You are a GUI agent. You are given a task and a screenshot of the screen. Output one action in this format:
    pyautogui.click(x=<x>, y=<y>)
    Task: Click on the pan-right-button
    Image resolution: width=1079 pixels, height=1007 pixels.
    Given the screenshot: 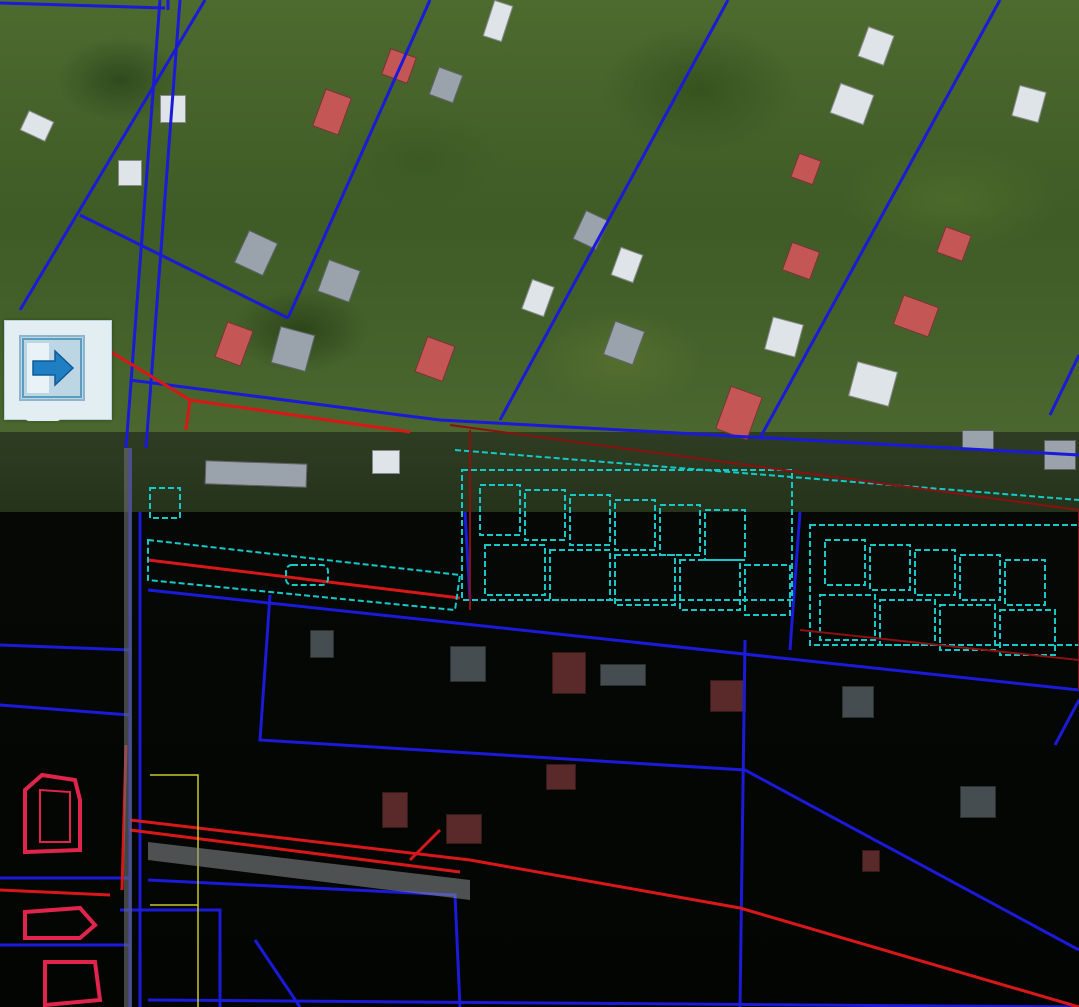 What is the action you would take?
    pyautogui.click(x=58, y=370)
    